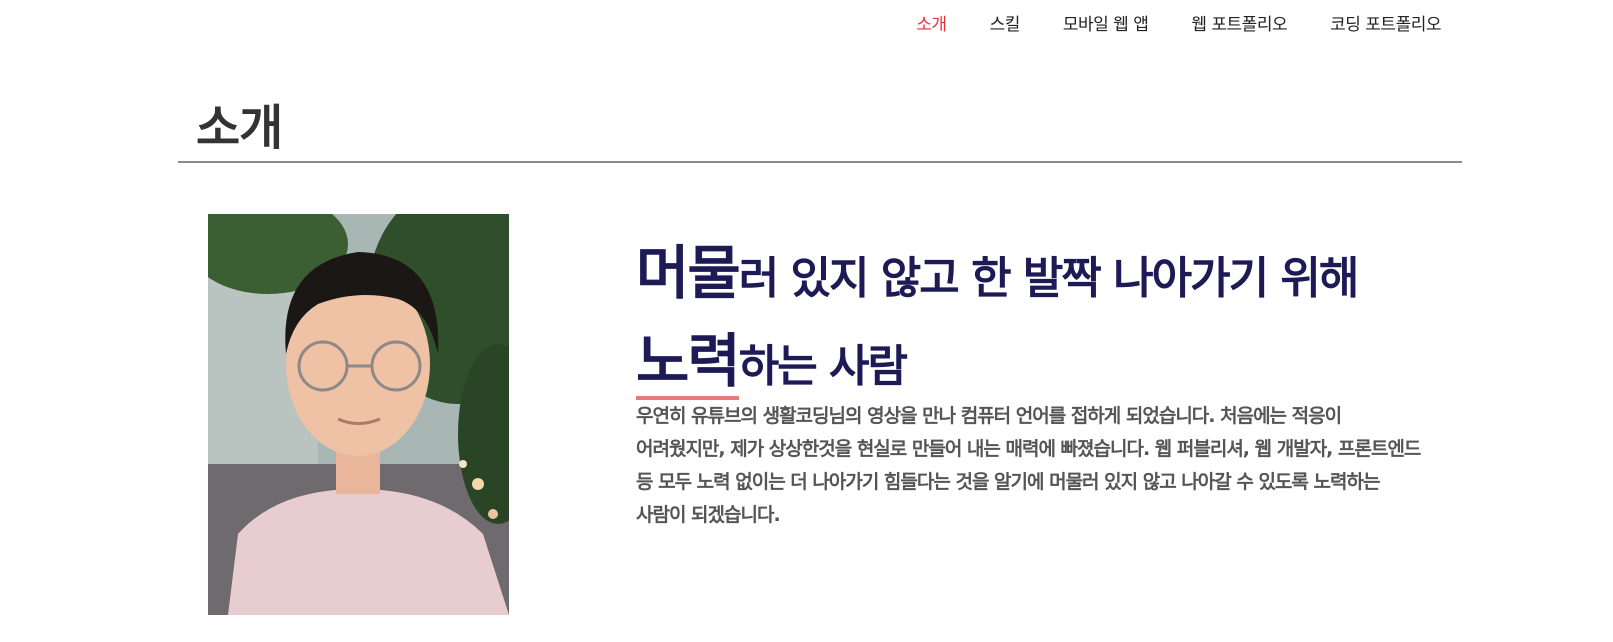 This screenshot has height=642, width=1613. What do you see at coordinates (1385, 22) in the screenshot?
I see `nav-item-coding-portfolio: 코딩 포트폴리오` at bounding box center [1385, 22].